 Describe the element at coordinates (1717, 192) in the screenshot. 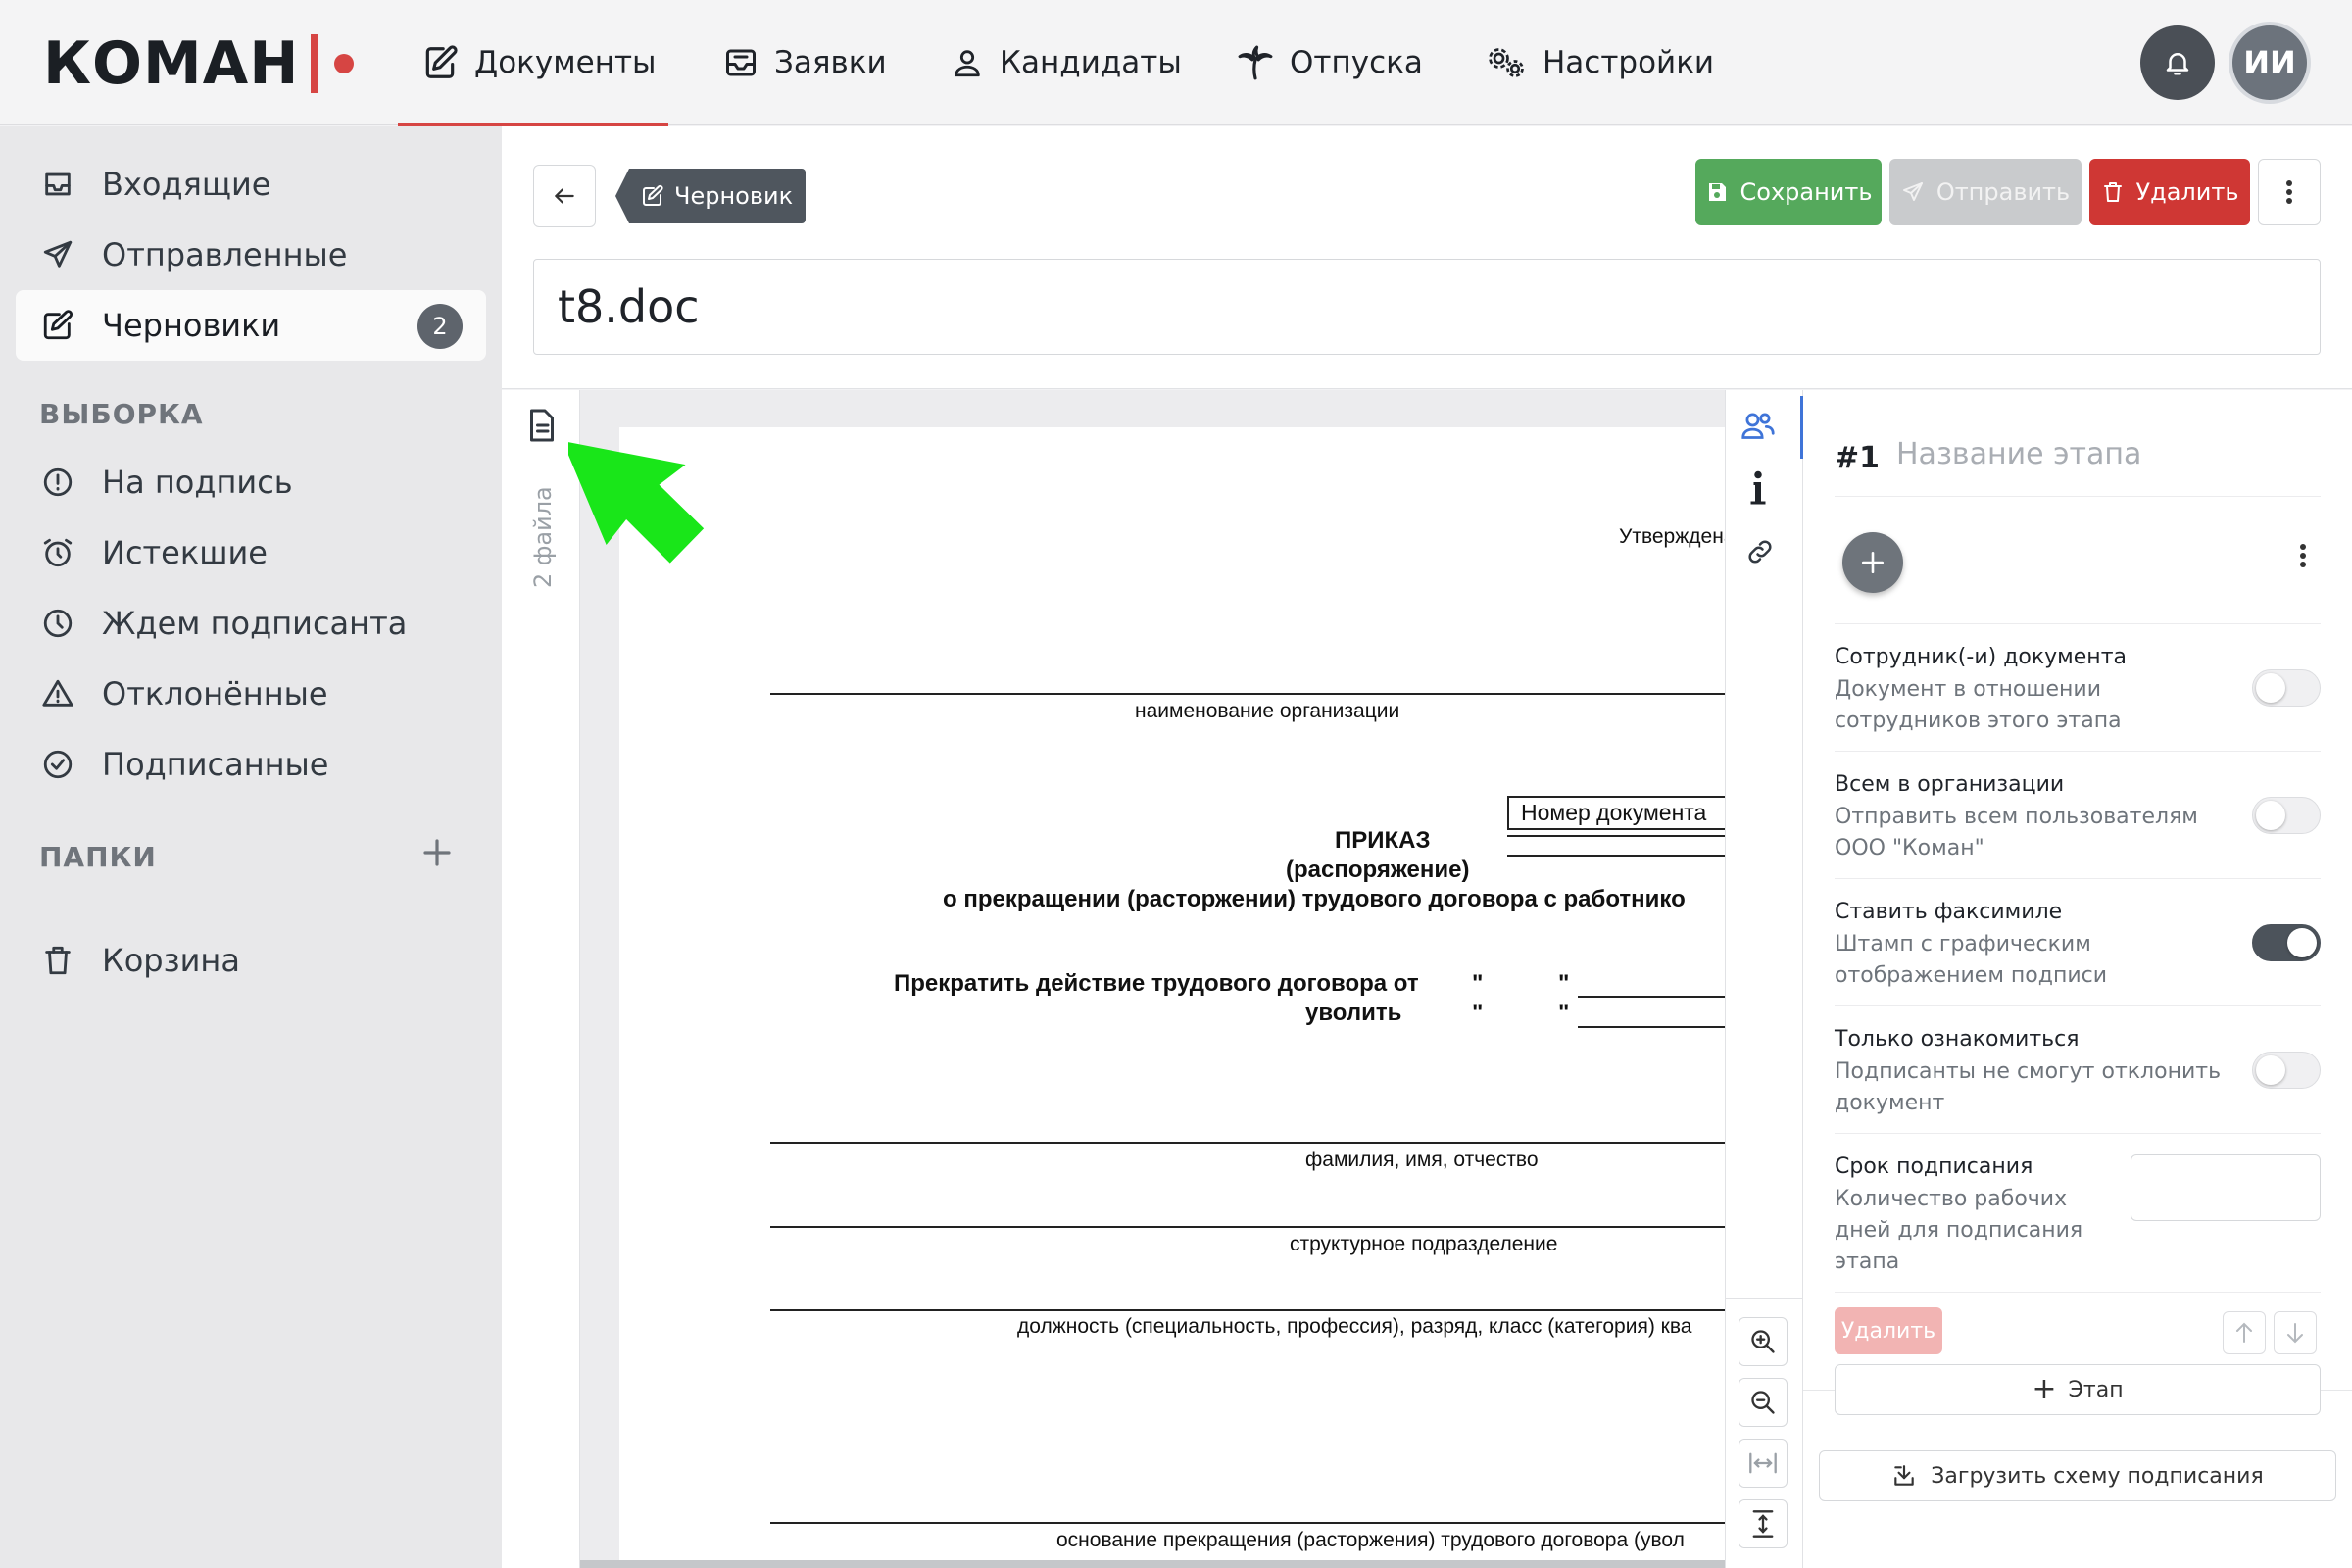

I see `floppy-disk-icon` at that location.